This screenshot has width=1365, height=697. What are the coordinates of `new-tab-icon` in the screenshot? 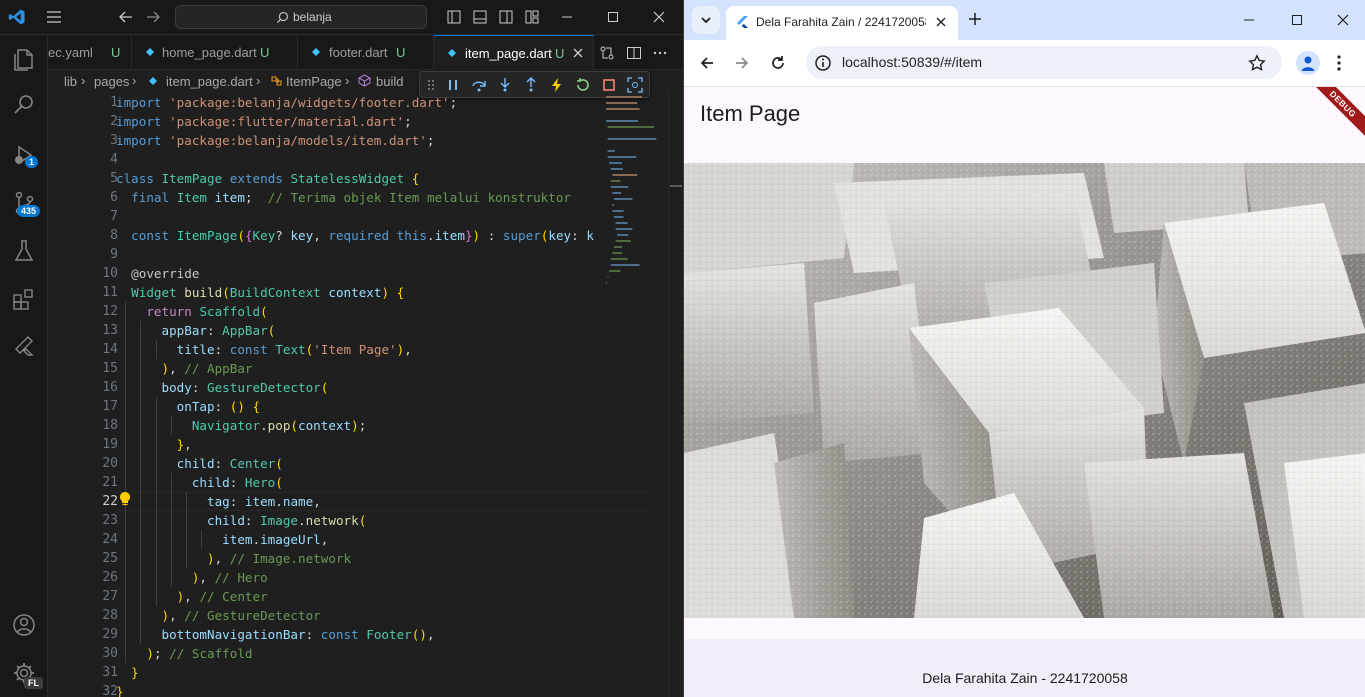 It's located at (975, 19).